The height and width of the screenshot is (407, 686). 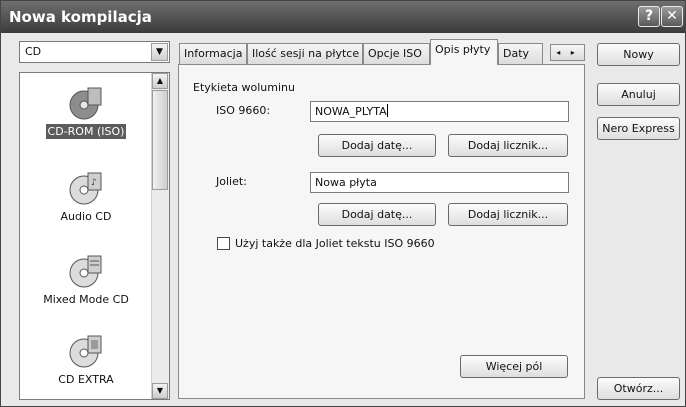 I want to click on list-item-label: CD-ROM (ISO), so click(x=86, y=131).